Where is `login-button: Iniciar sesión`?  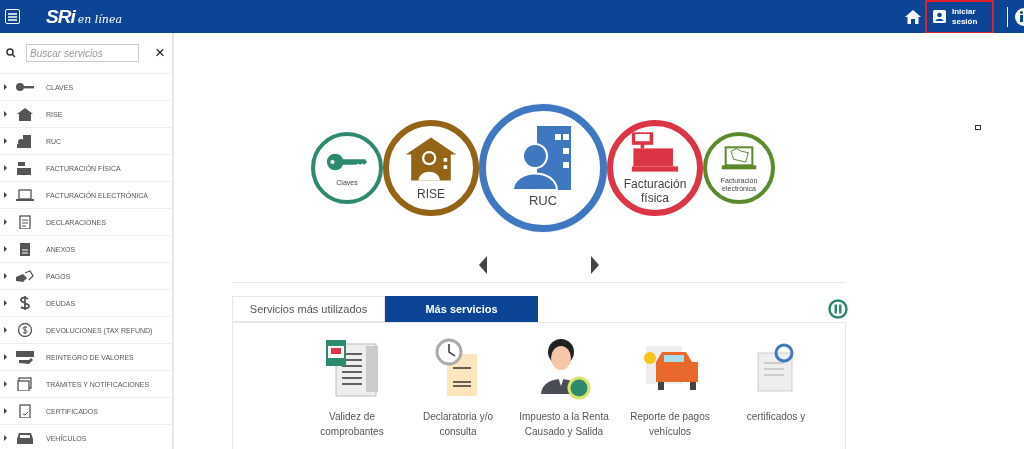
login-button: Iniciar sesión is located at coordinates (959, 16).